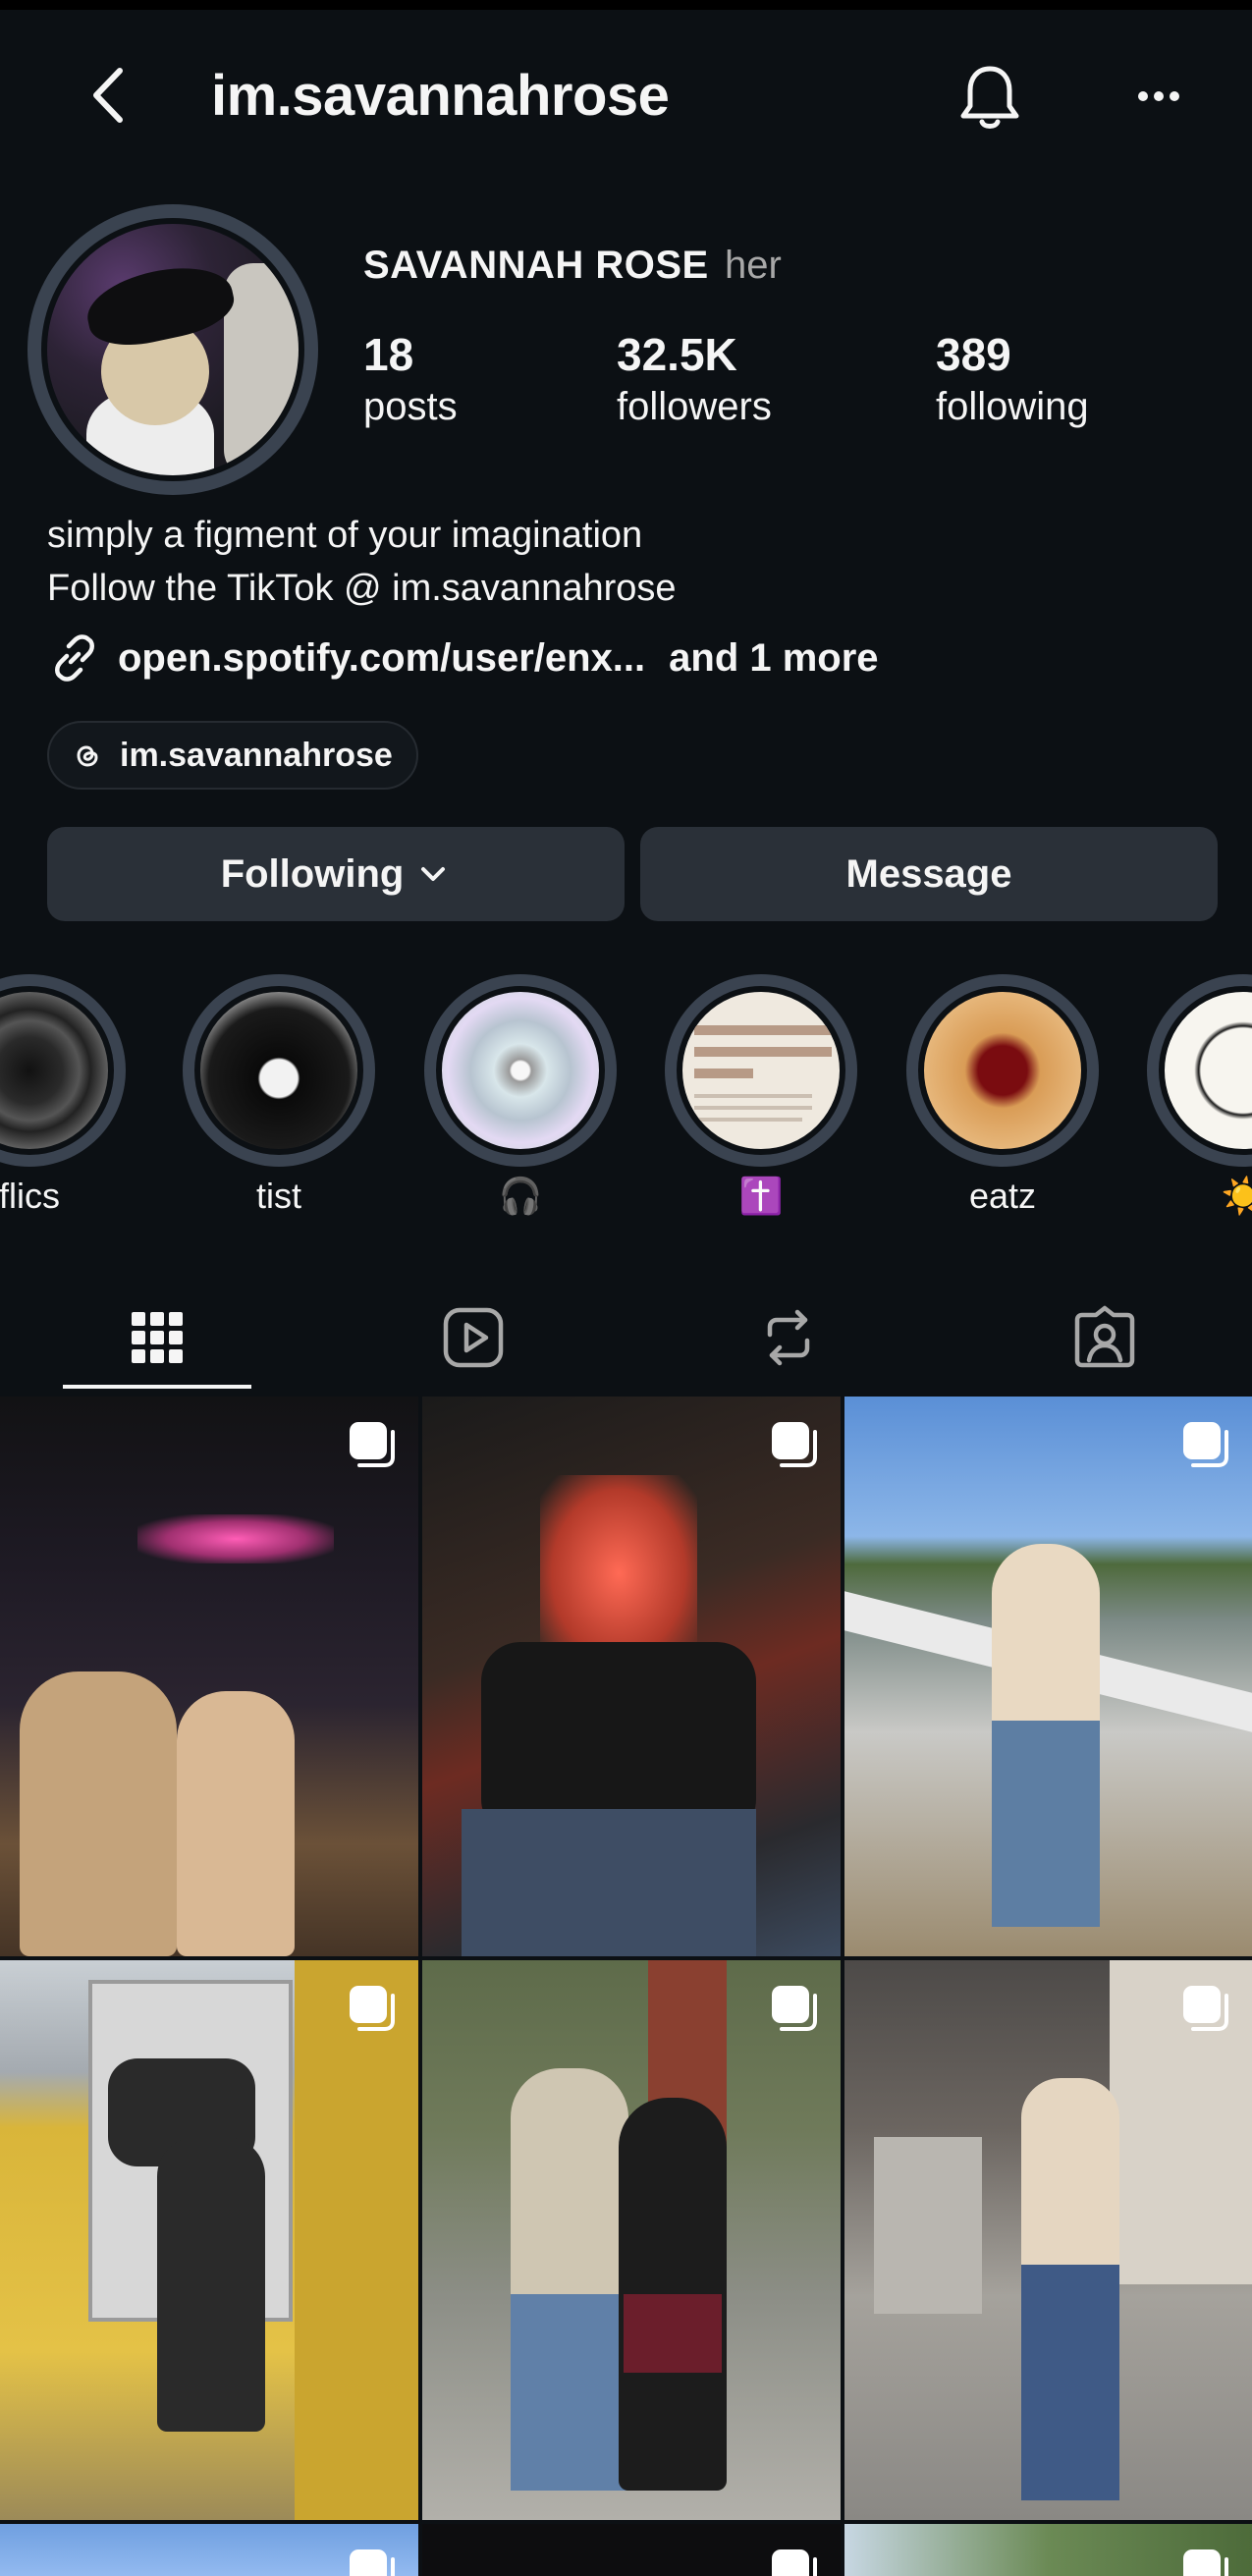 This screenshot has width=1252, height=2576. What do you see at coordinates (157, 1387) in the screenshot?
I see `active-tab-indicator` at bounding box center [157, 1387].